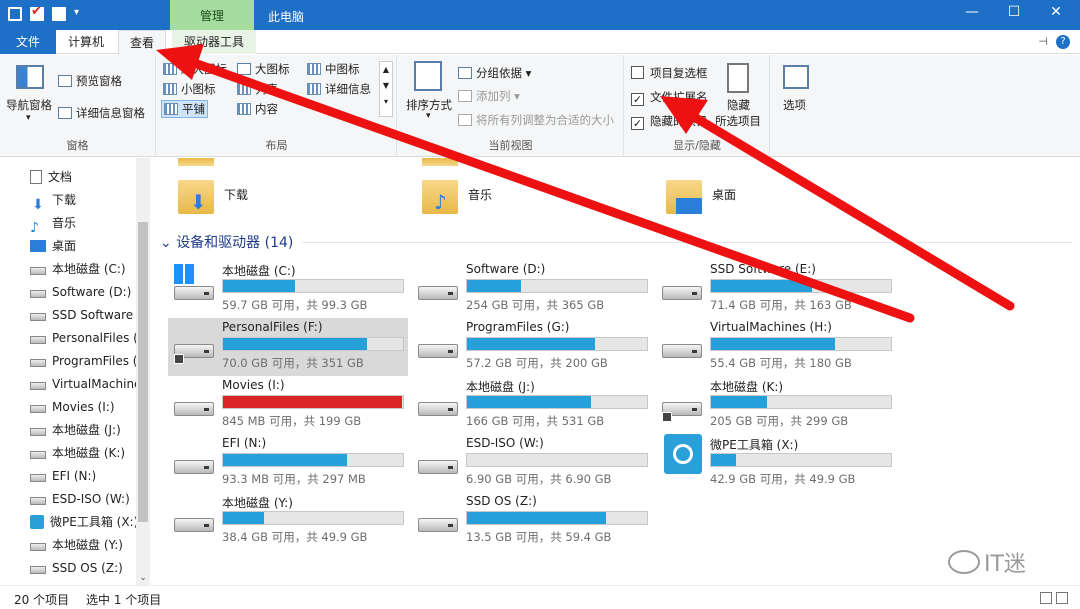 The width and height of the screenshot is (1080, 609). Describe the element at coordinates (72, 407) in the screenshot. I see `sidebar-item-drive-i: Movies (I:)` at that location.